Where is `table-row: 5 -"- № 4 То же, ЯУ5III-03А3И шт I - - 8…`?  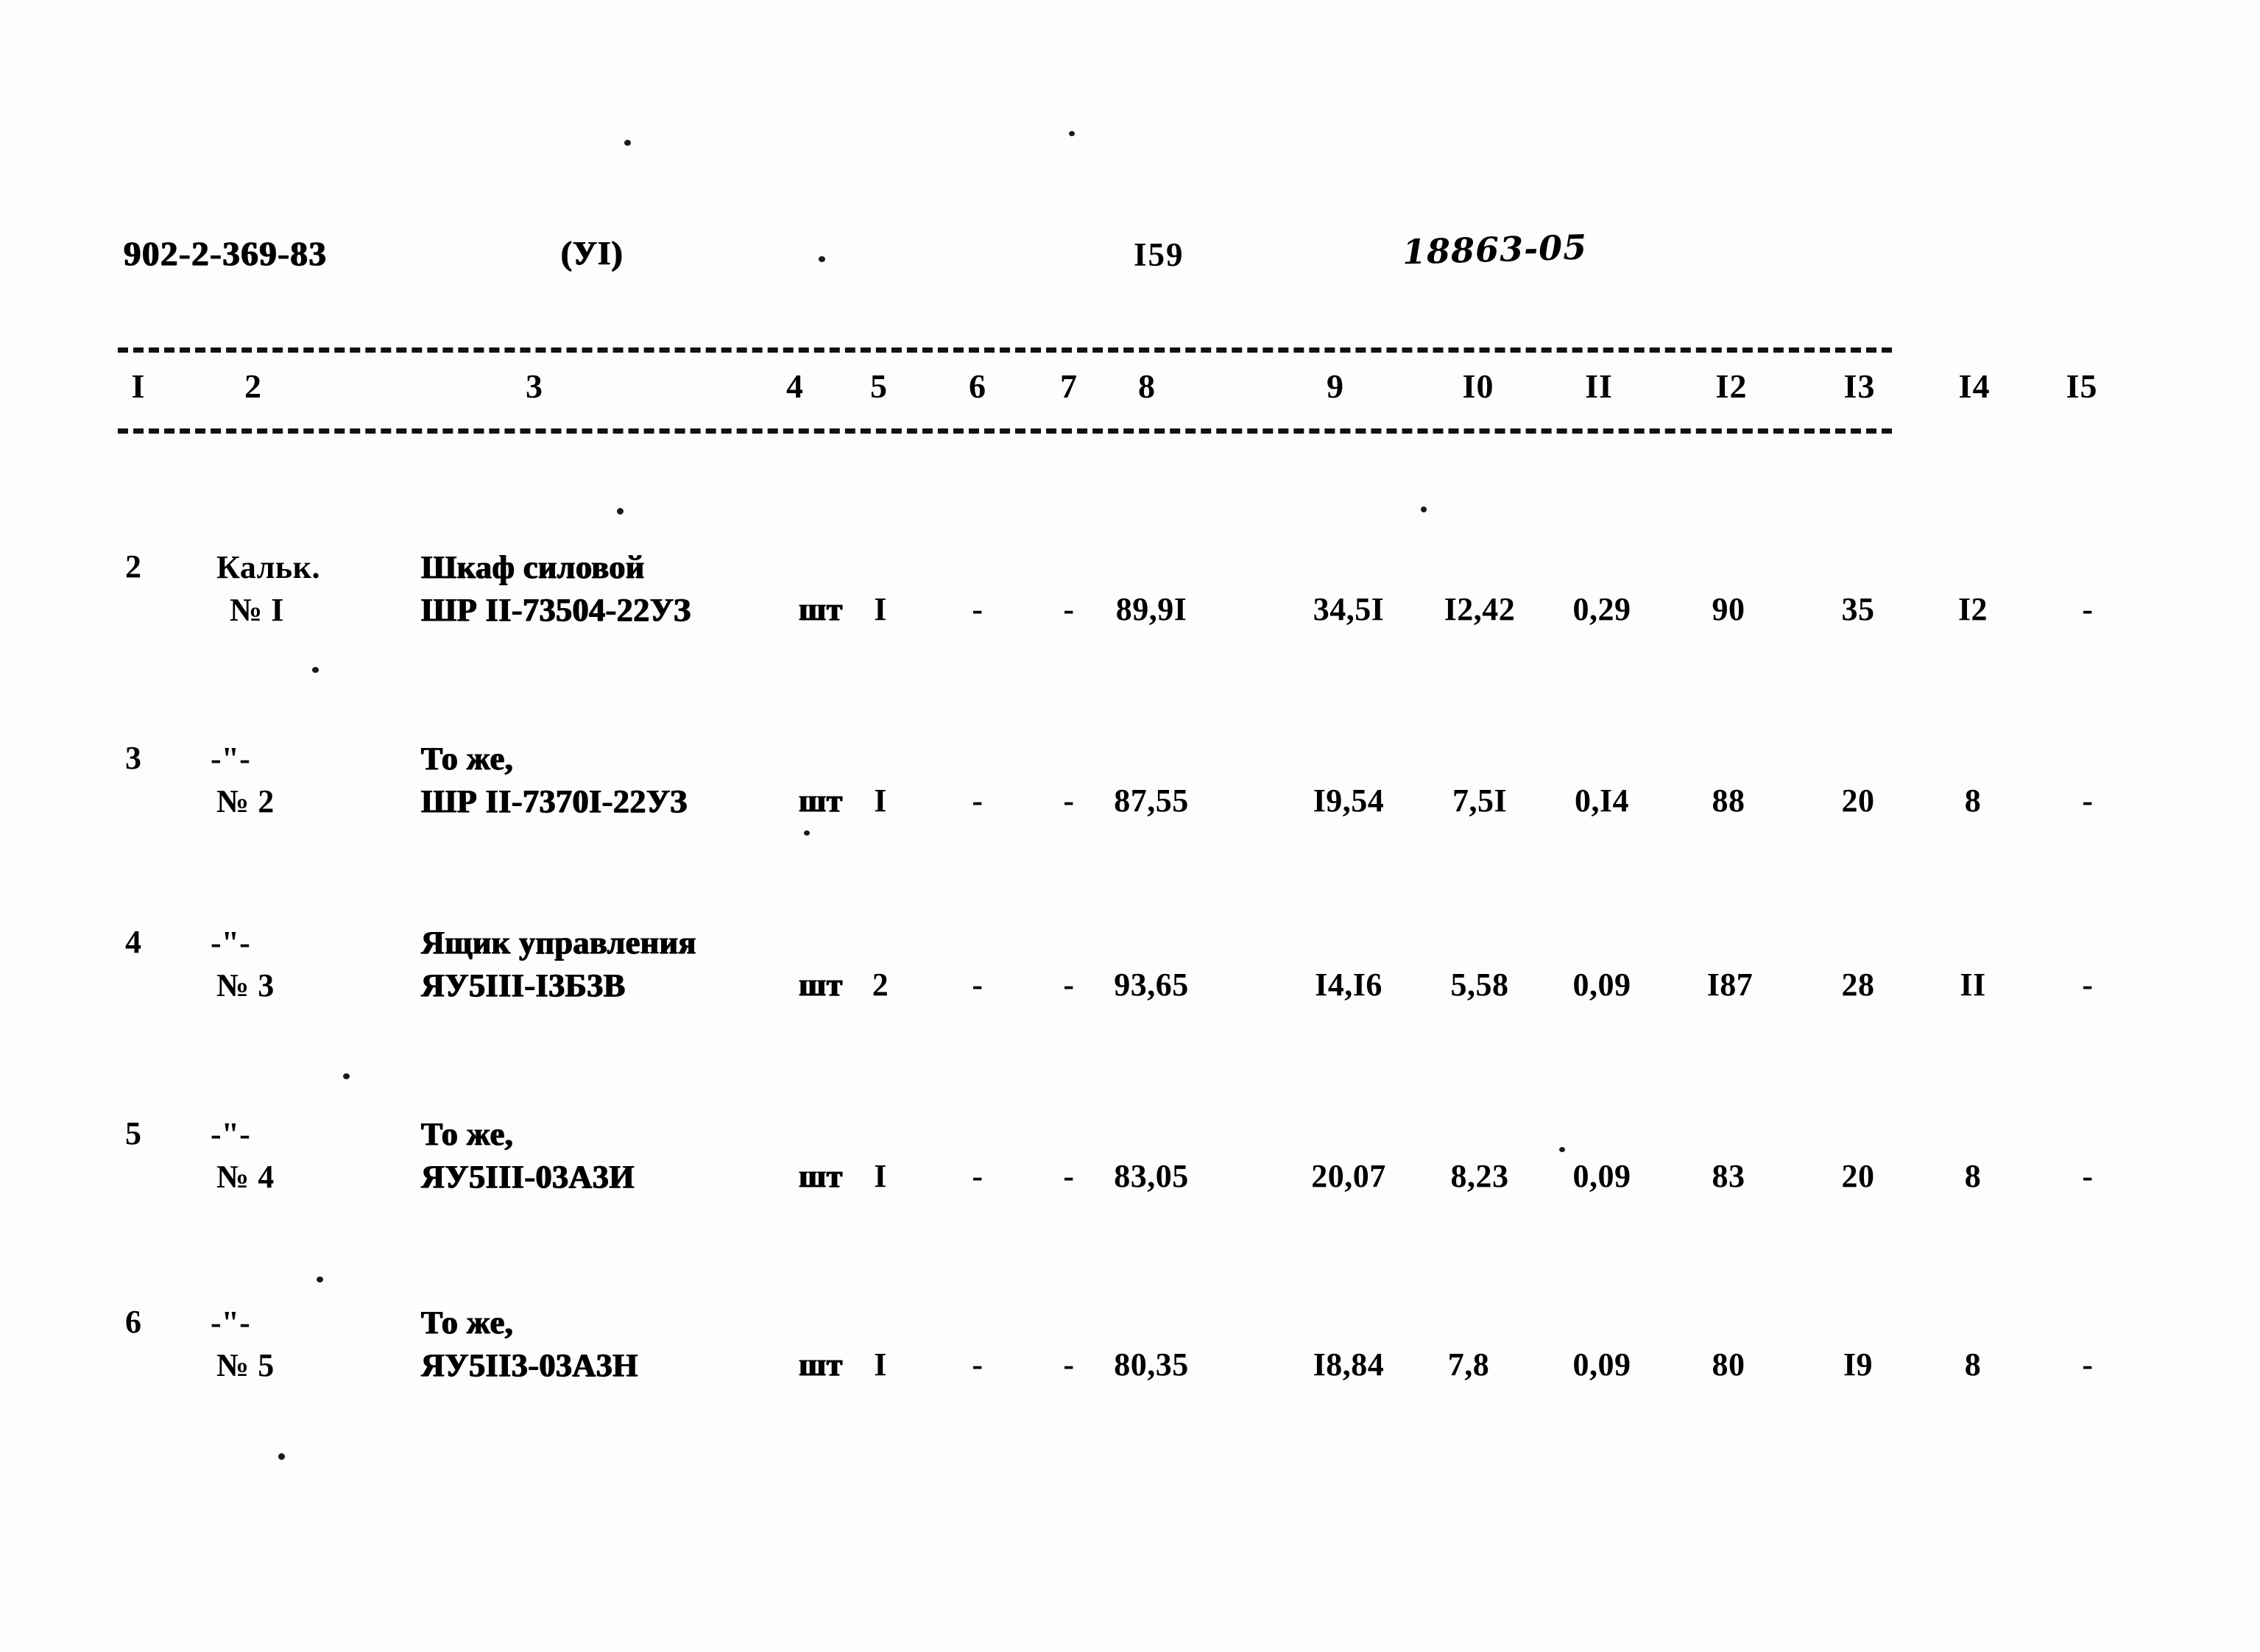 table-row: 5 -"- № 4 То же, ЯУ5III-03А3И шт I - - 8… is located at coordinates (1130, 1157).